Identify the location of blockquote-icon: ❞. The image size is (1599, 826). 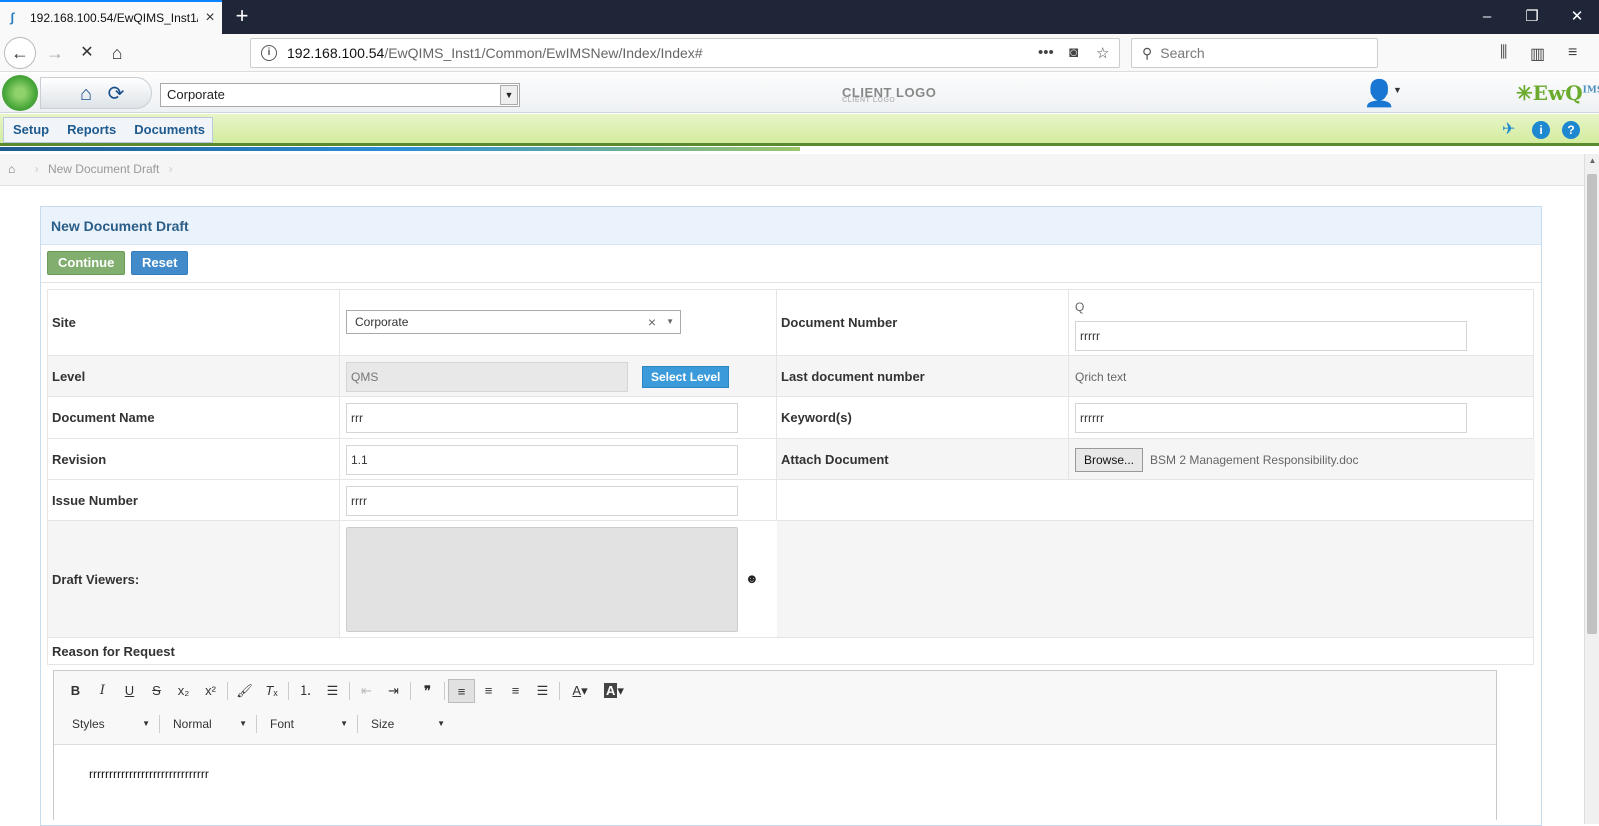
(427, 691).